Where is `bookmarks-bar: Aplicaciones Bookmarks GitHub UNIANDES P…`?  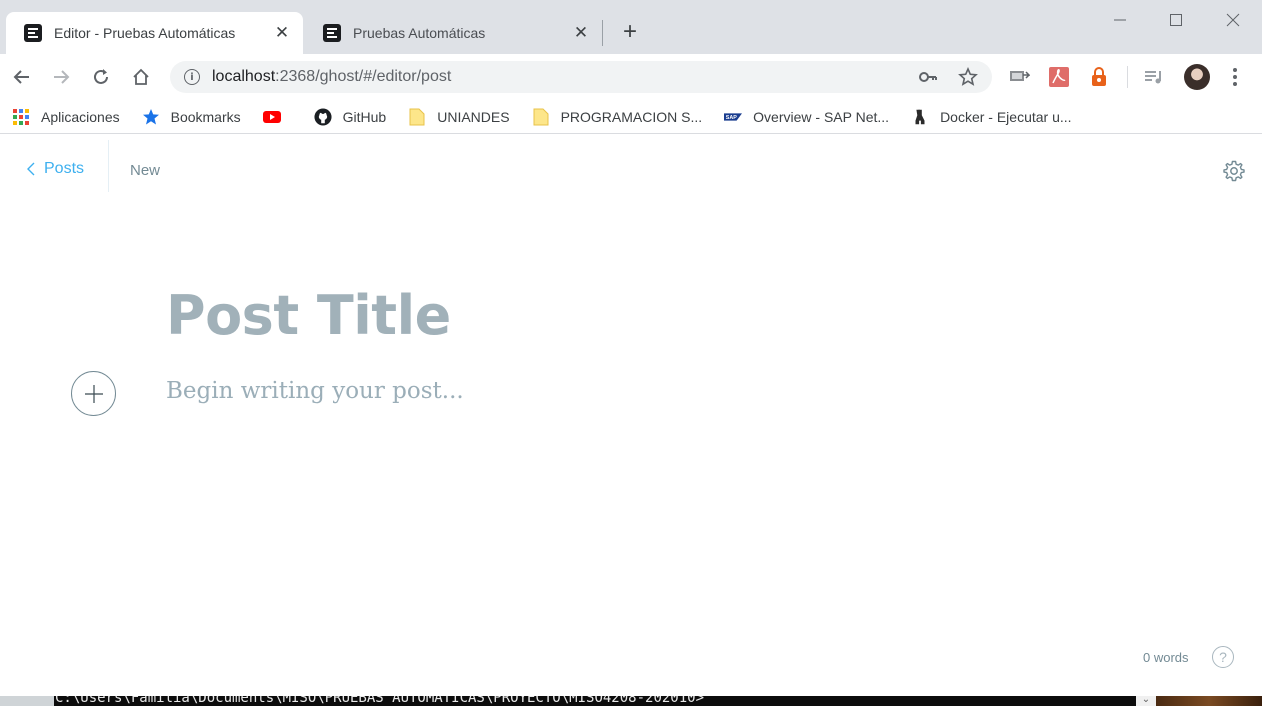 bookmarks-bar: Aplicaciones Bookmarks GitHub UNIANDES P… is located at coordinates (631, 117).